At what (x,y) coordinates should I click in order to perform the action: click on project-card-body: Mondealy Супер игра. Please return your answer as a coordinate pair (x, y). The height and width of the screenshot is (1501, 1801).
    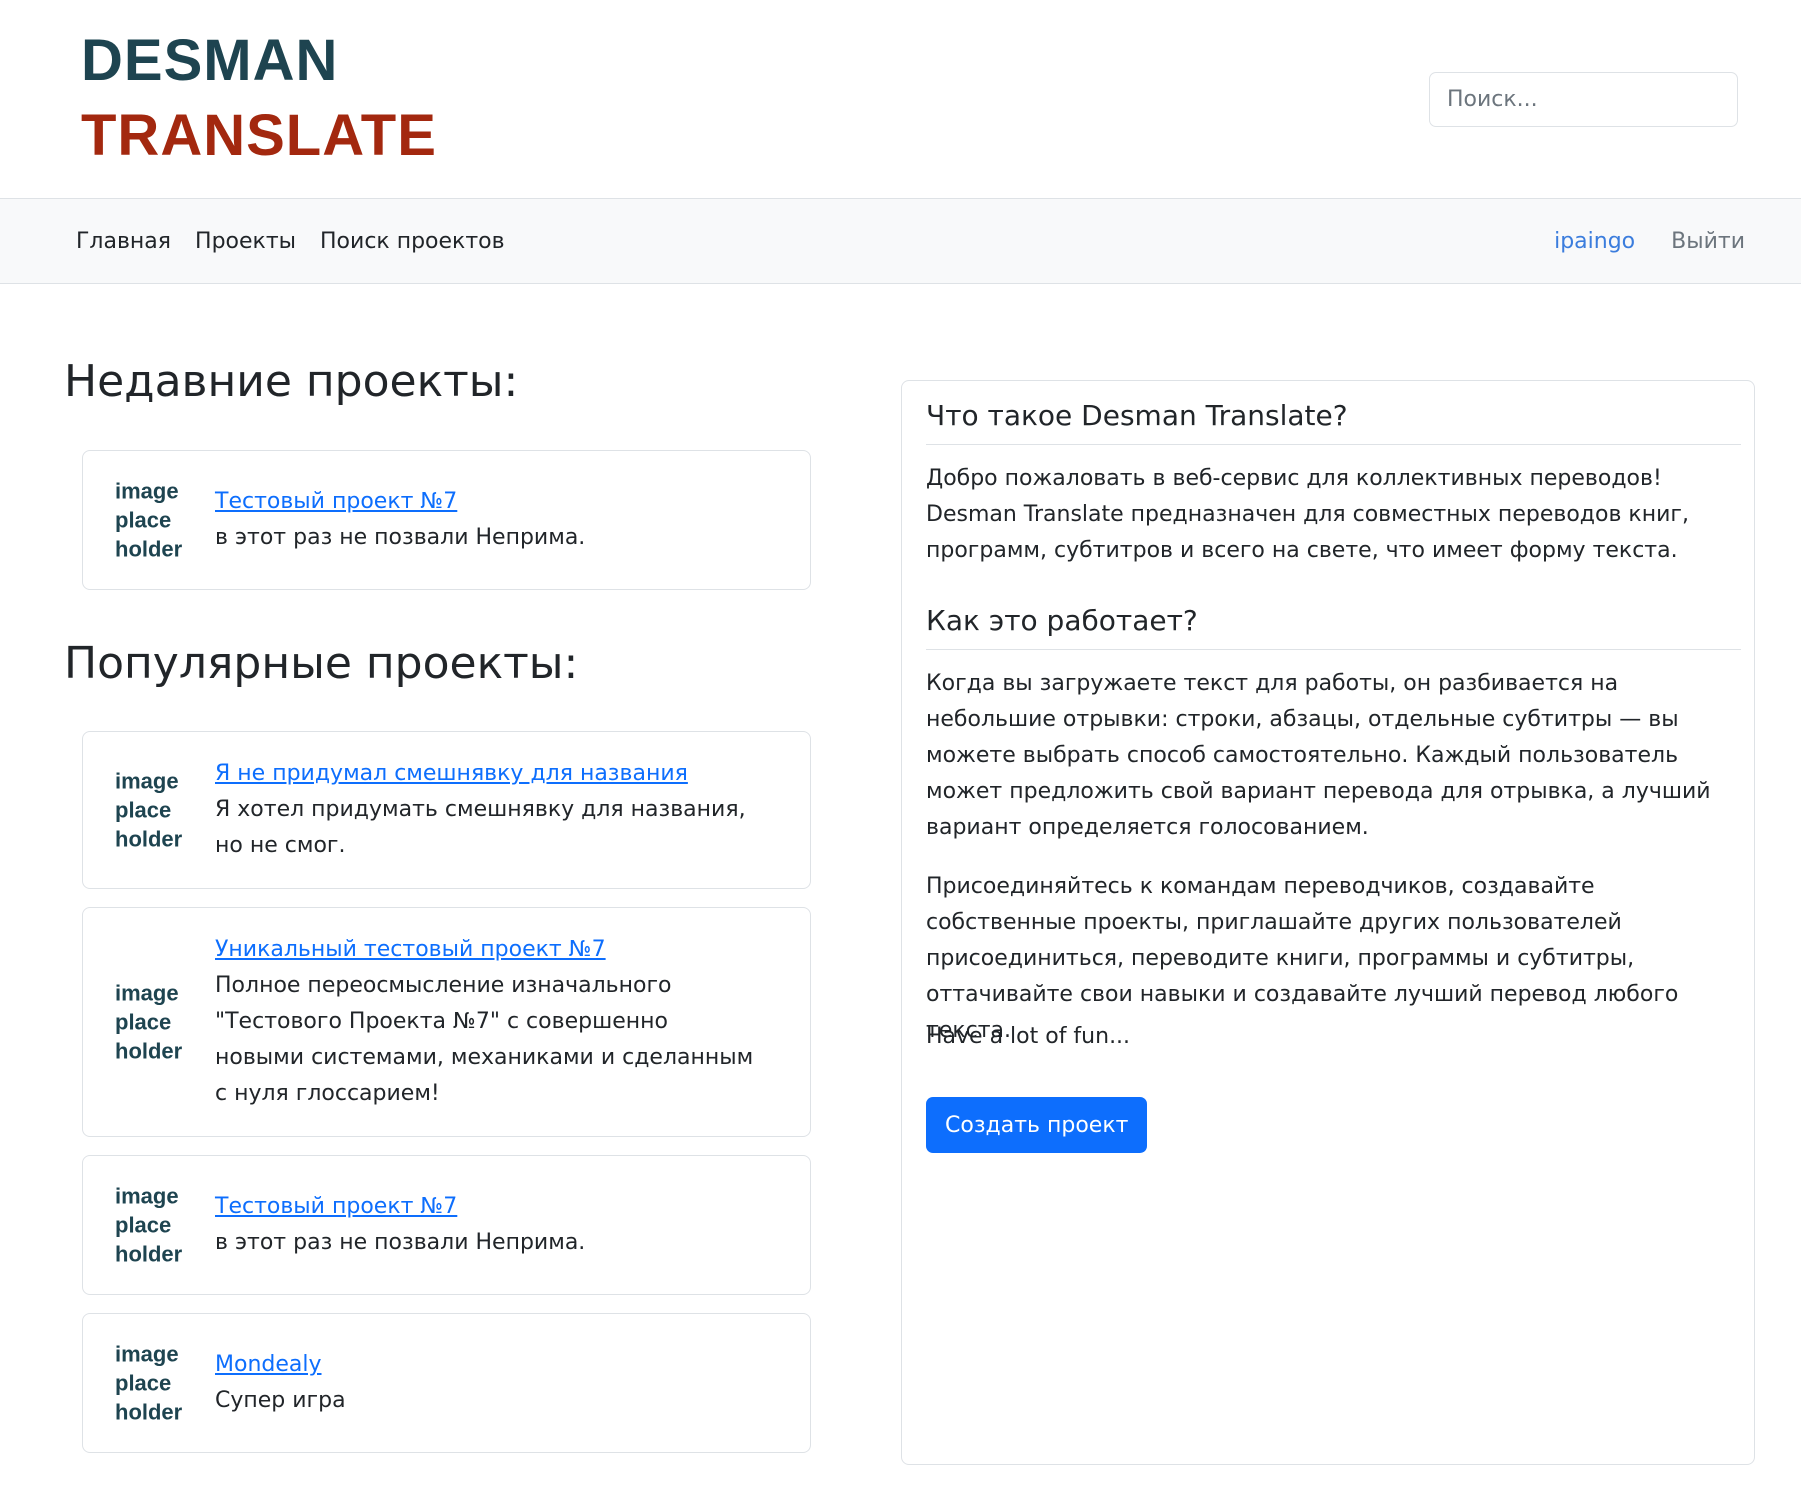
    Looking at the image, I should click on (487, 1383).